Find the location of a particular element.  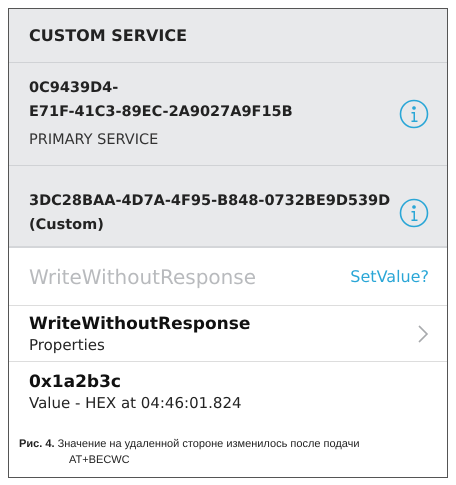

uuid-text: 3DC28BAA-4D7A-4F95-B848-0732BE9D539D is located at coordinates (209, 201).